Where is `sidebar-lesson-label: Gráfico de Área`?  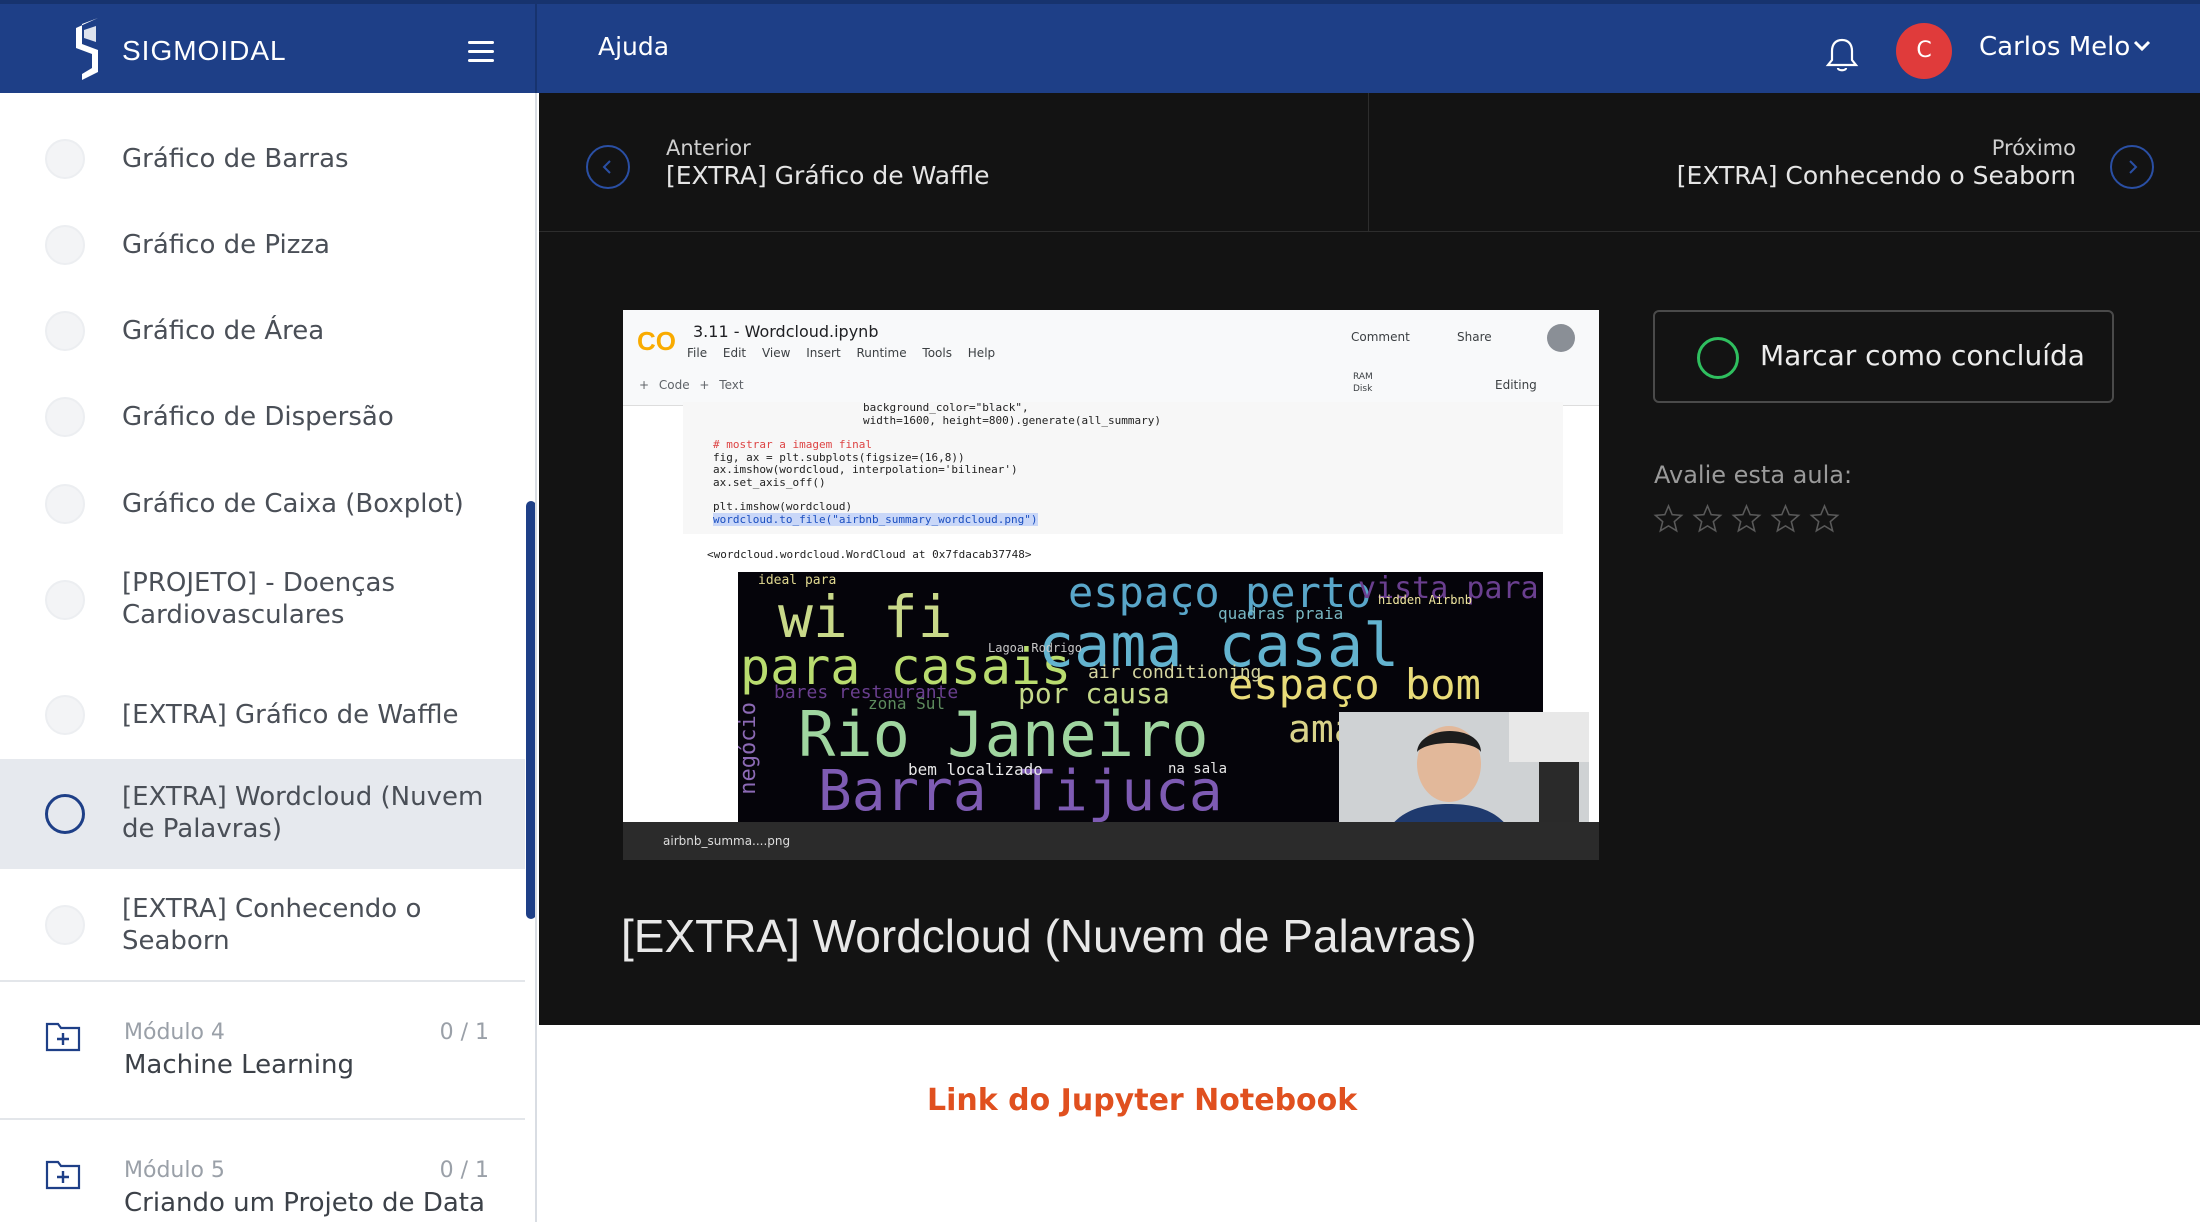
sidebar-lesson-label: Gráfico de Área is located at coordinates (223, 331).